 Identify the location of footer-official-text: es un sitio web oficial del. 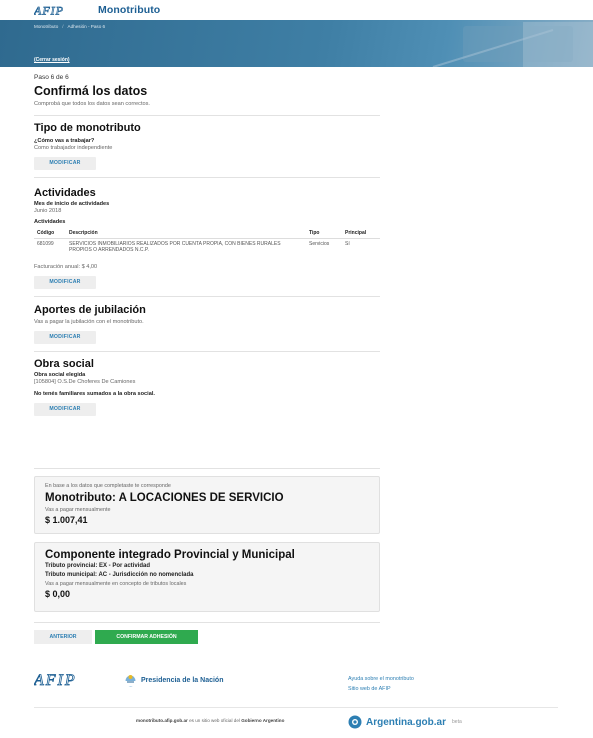
(214, 720).